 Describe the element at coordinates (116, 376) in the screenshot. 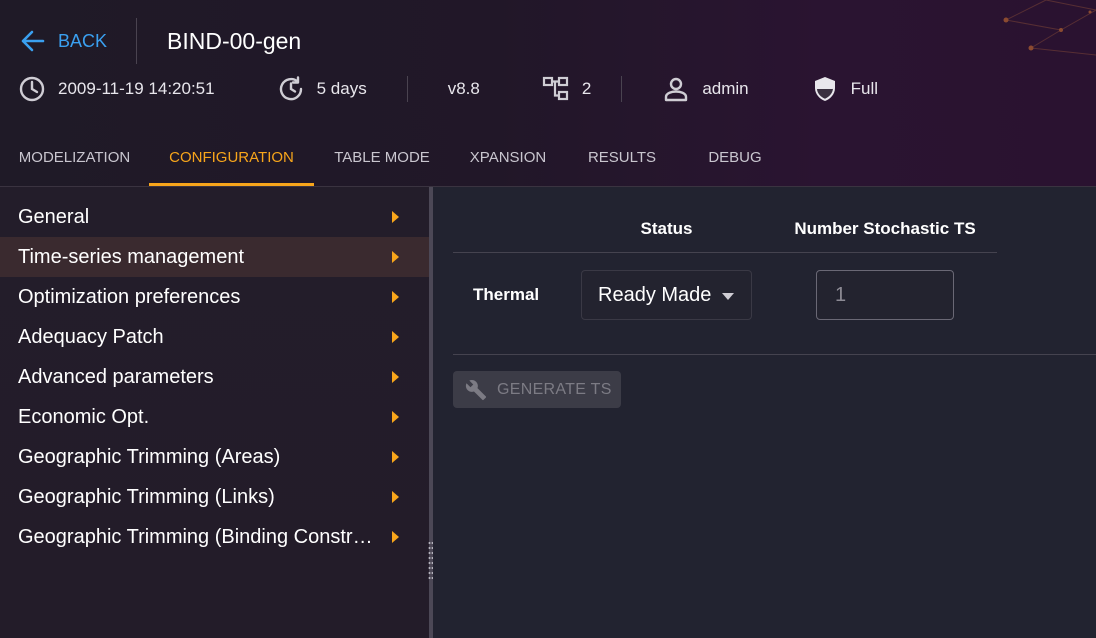

I see `menu-item-label: Advanced parameters` at that location.